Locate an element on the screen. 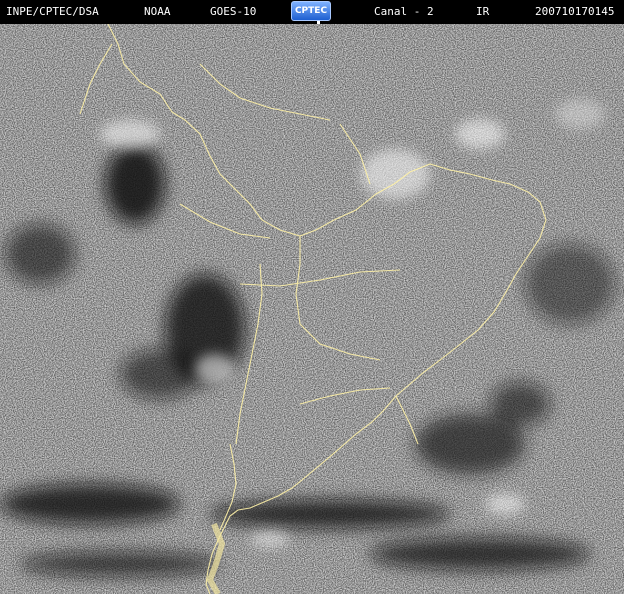  source-label: INPE/CPTEC/DSA is located at coordinates (52, 11).